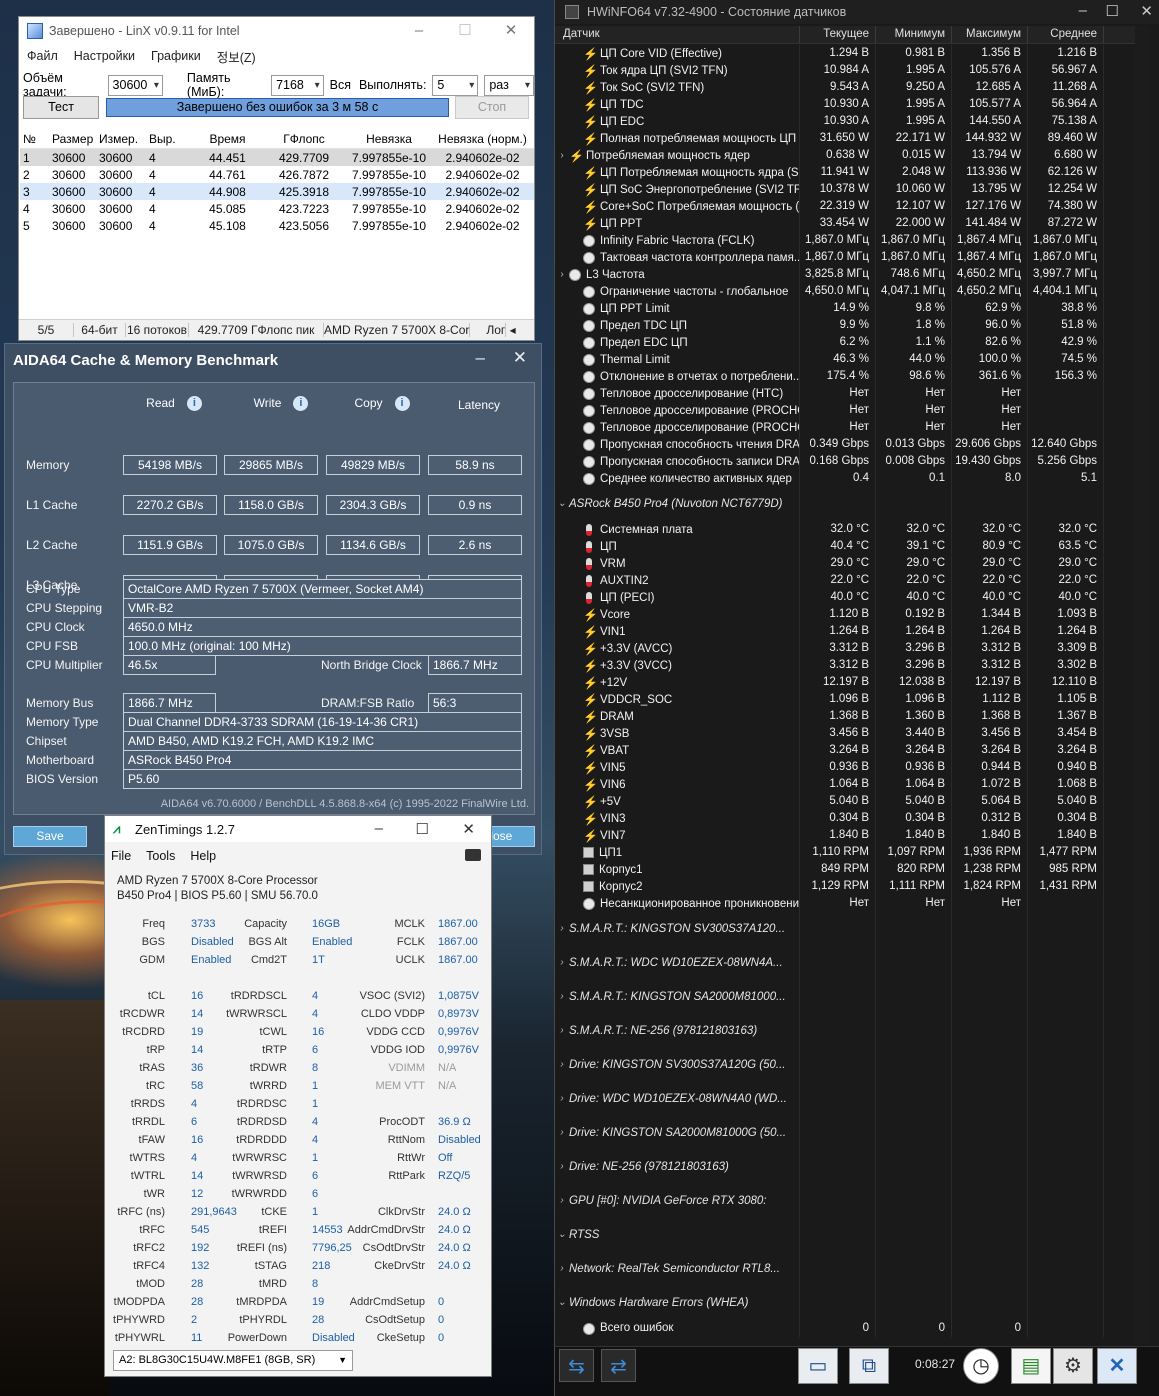 The height and width of the screenshot is (1396, 1159). I want to click on sensor-row: ⚡ VDDCR_SOC 1.096 В 1.096 В 1.112 В 1.105 В, so click(845, 699).